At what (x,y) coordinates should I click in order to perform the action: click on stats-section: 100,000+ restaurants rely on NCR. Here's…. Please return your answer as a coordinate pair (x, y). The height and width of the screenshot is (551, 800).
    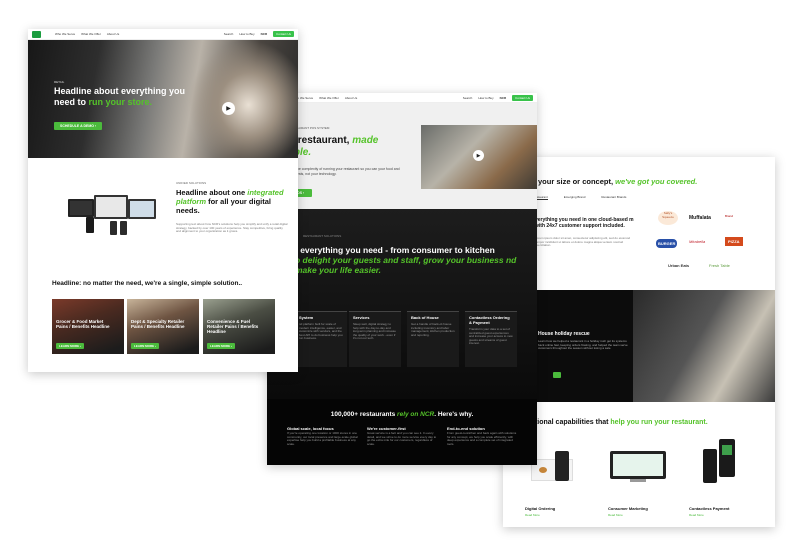
    Looking at the image, I should click on (402, 432).